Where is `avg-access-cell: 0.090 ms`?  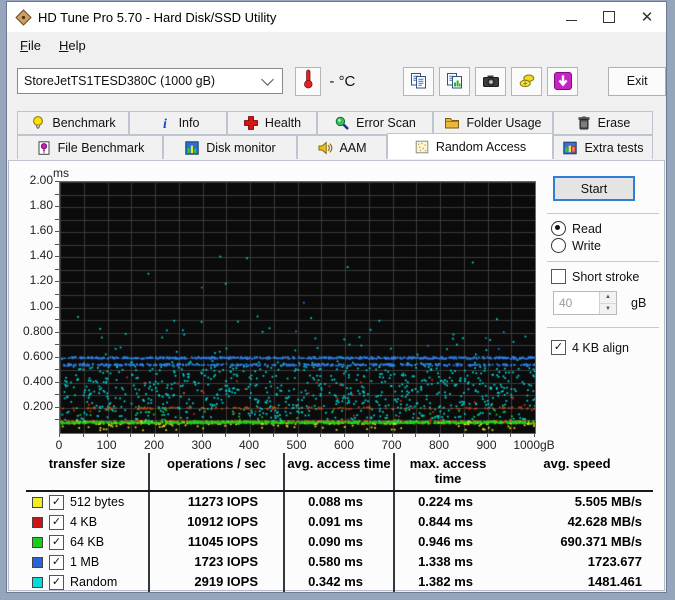
avg-access-cell: 0.090 ms is located at coordinates (338, 542).